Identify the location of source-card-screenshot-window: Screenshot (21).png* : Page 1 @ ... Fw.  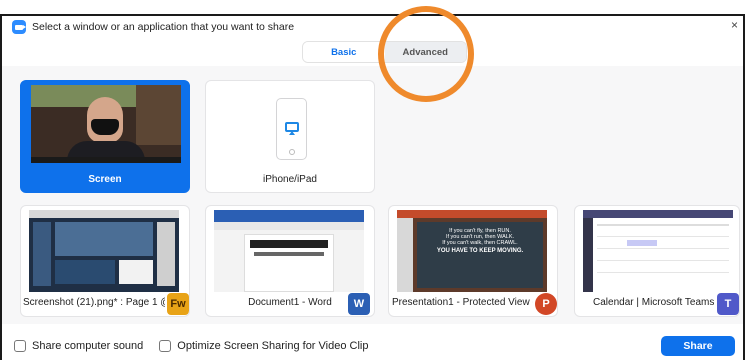
(105, 261).